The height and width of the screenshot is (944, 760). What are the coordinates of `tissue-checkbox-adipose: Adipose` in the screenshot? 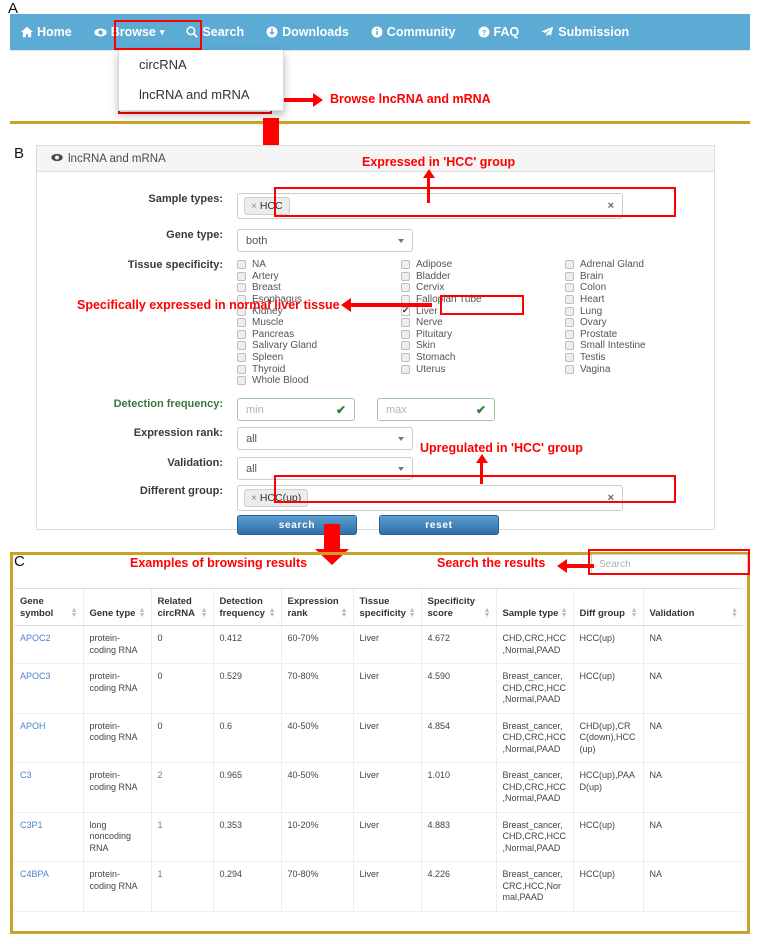 It's located at (483, 265).